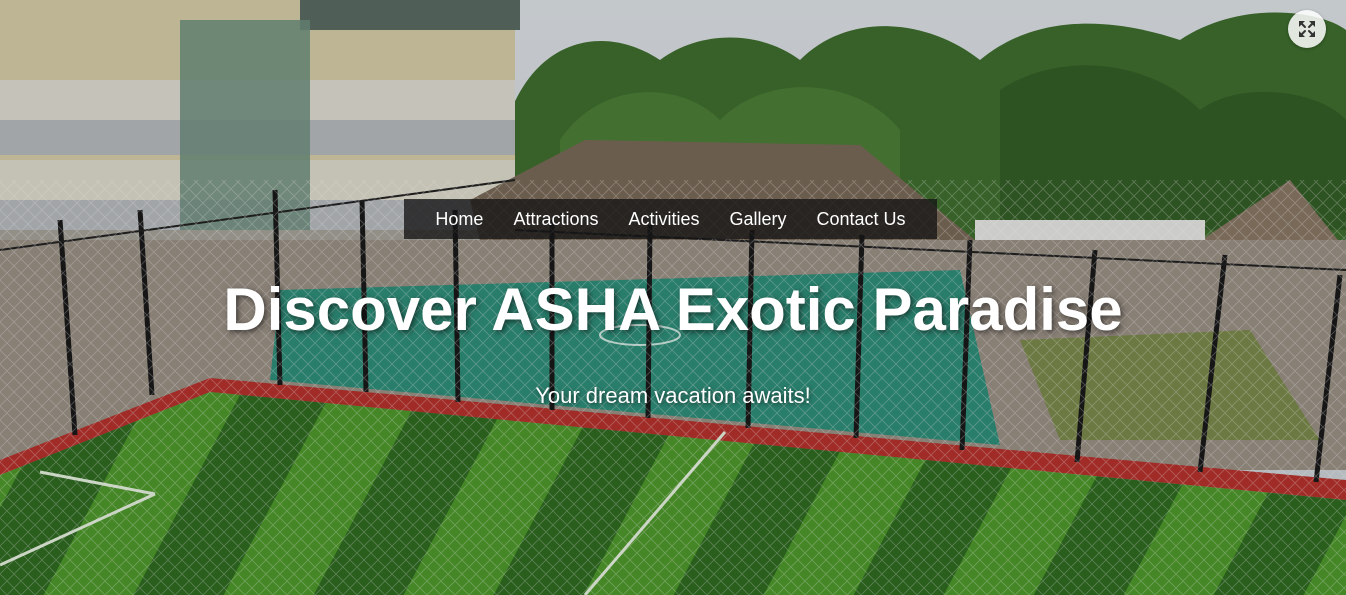  Describe the element at coordinates (663, 219) in the screenshot. I see `nav-activities-link: Activities` at that location.